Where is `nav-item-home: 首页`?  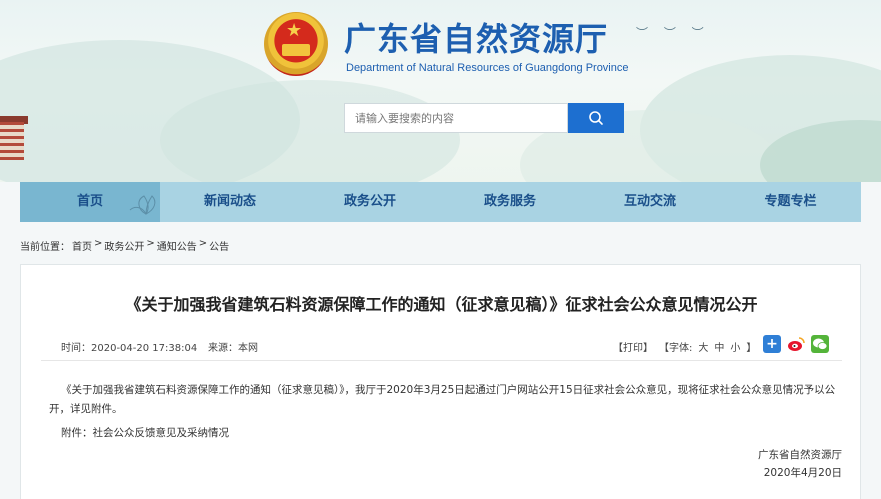 nav-item-home: 首页 is located at coordinates (90, 202).